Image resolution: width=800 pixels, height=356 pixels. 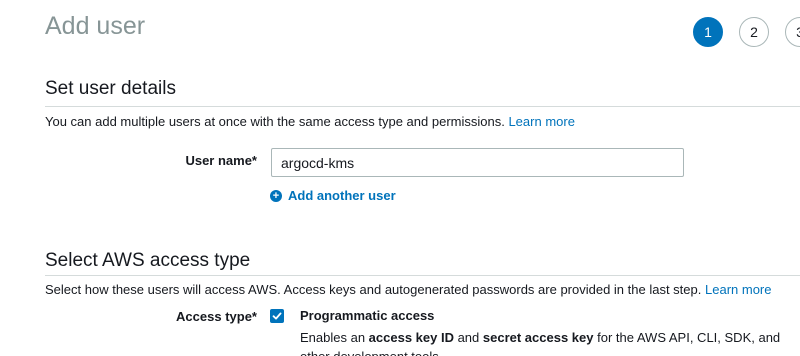 What do you see at coordinates (276, 195) in the screenshot?
I see `plus-circle-icon: +` at bounding box center [276, 195].